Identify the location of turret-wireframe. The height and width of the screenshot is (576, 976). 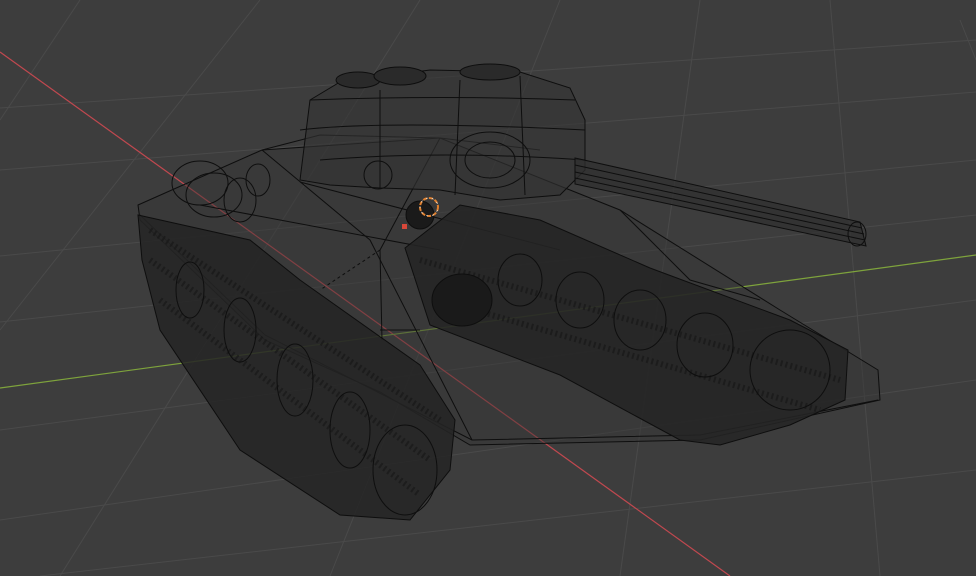
(442, 132).